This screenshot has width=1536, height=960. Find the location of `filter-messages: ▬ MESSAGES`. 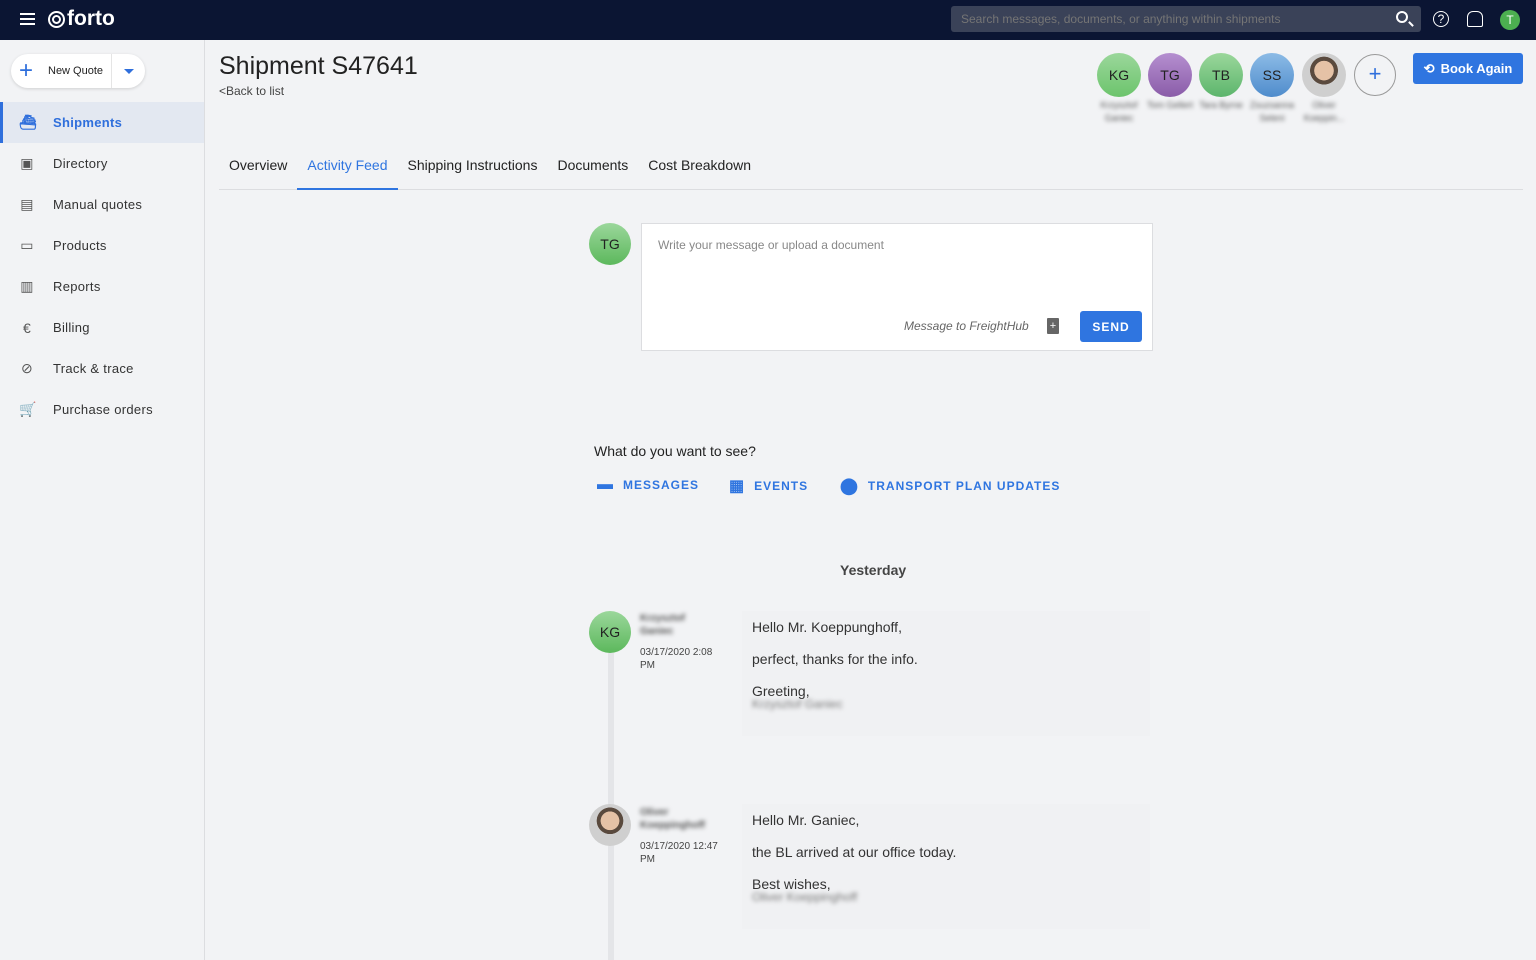

filter-messages: ▬ MESSAGES is located at coordinates (648, 485).